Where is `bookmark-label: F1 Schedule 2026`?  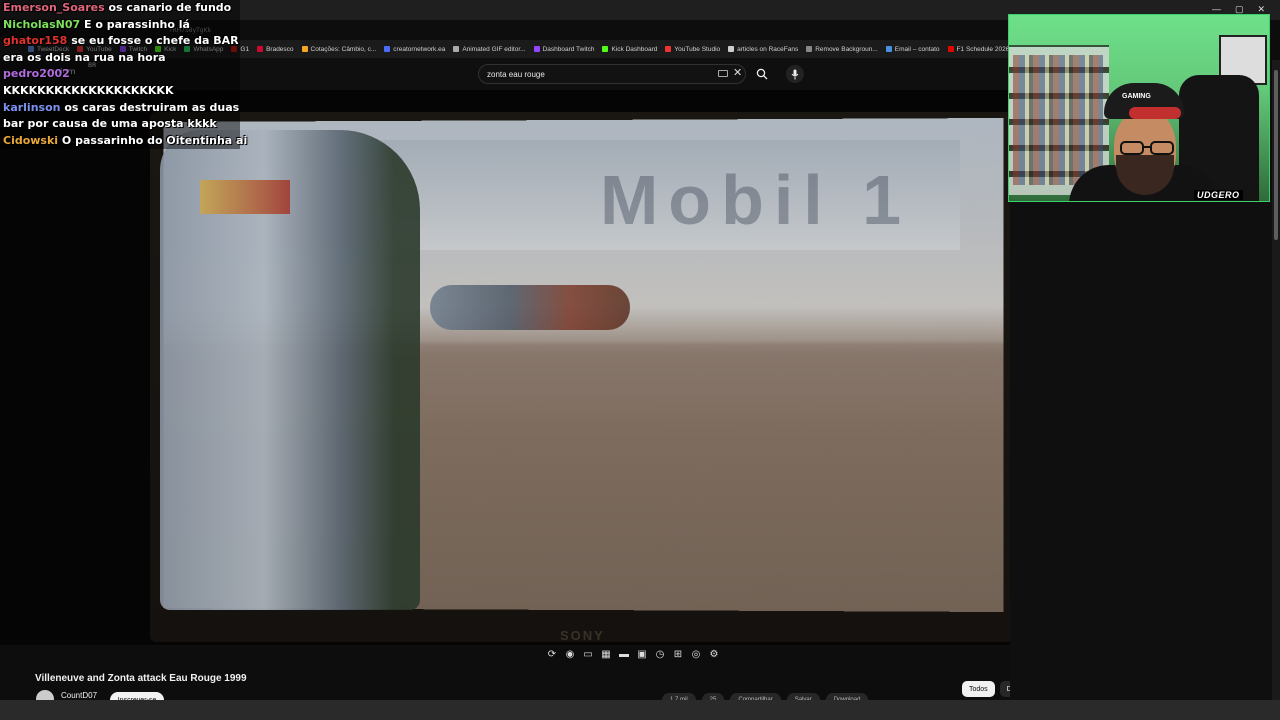
bookmark-label: F1 Schedule 2026 is located at coordinates (983, 49).